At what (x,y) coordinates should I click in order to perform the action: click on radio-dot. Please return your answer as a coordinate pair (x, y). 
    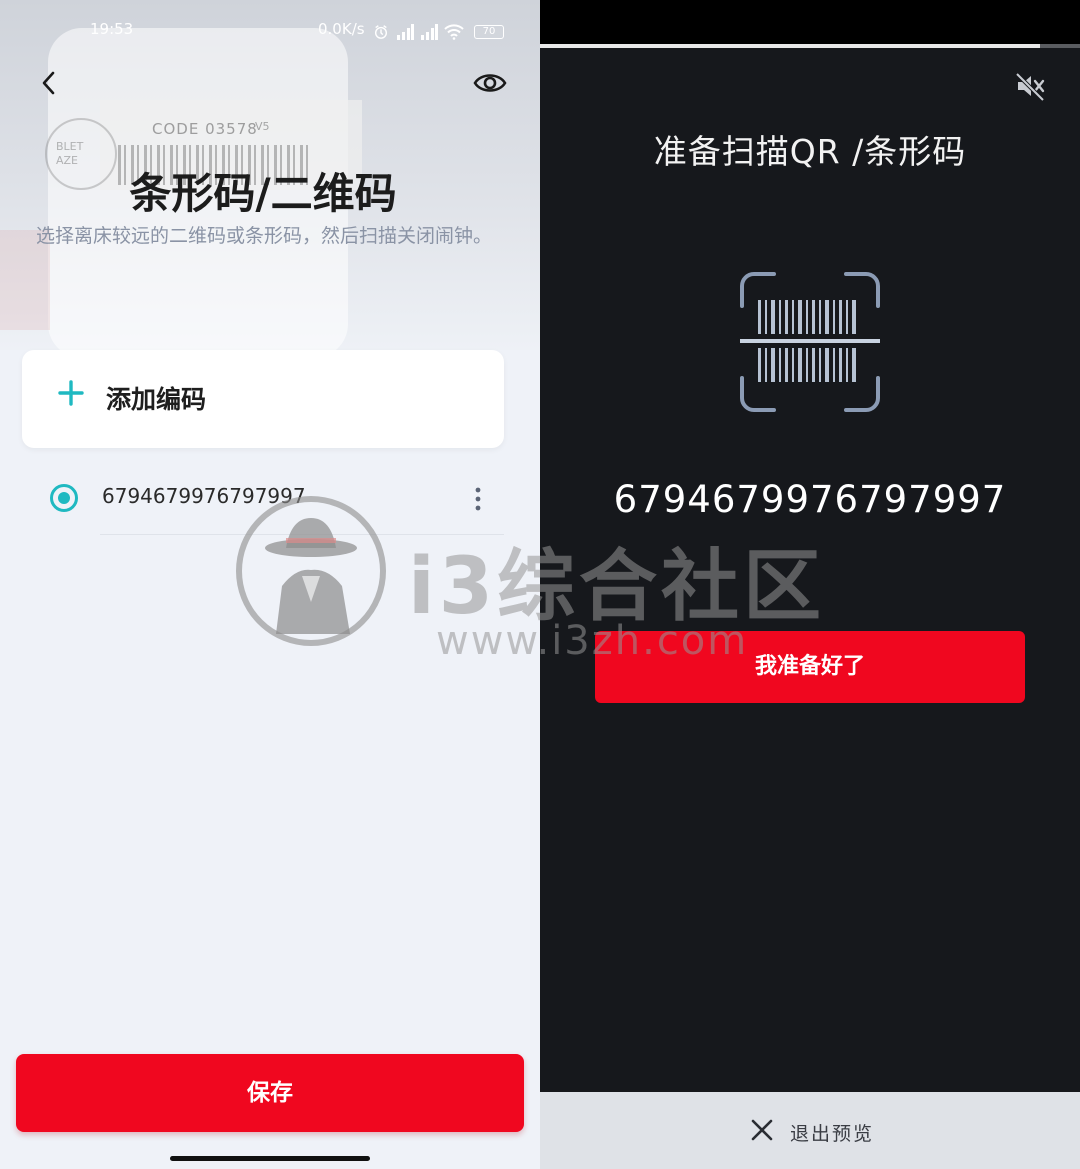
    Looking at the image, I should click on (64, 498).